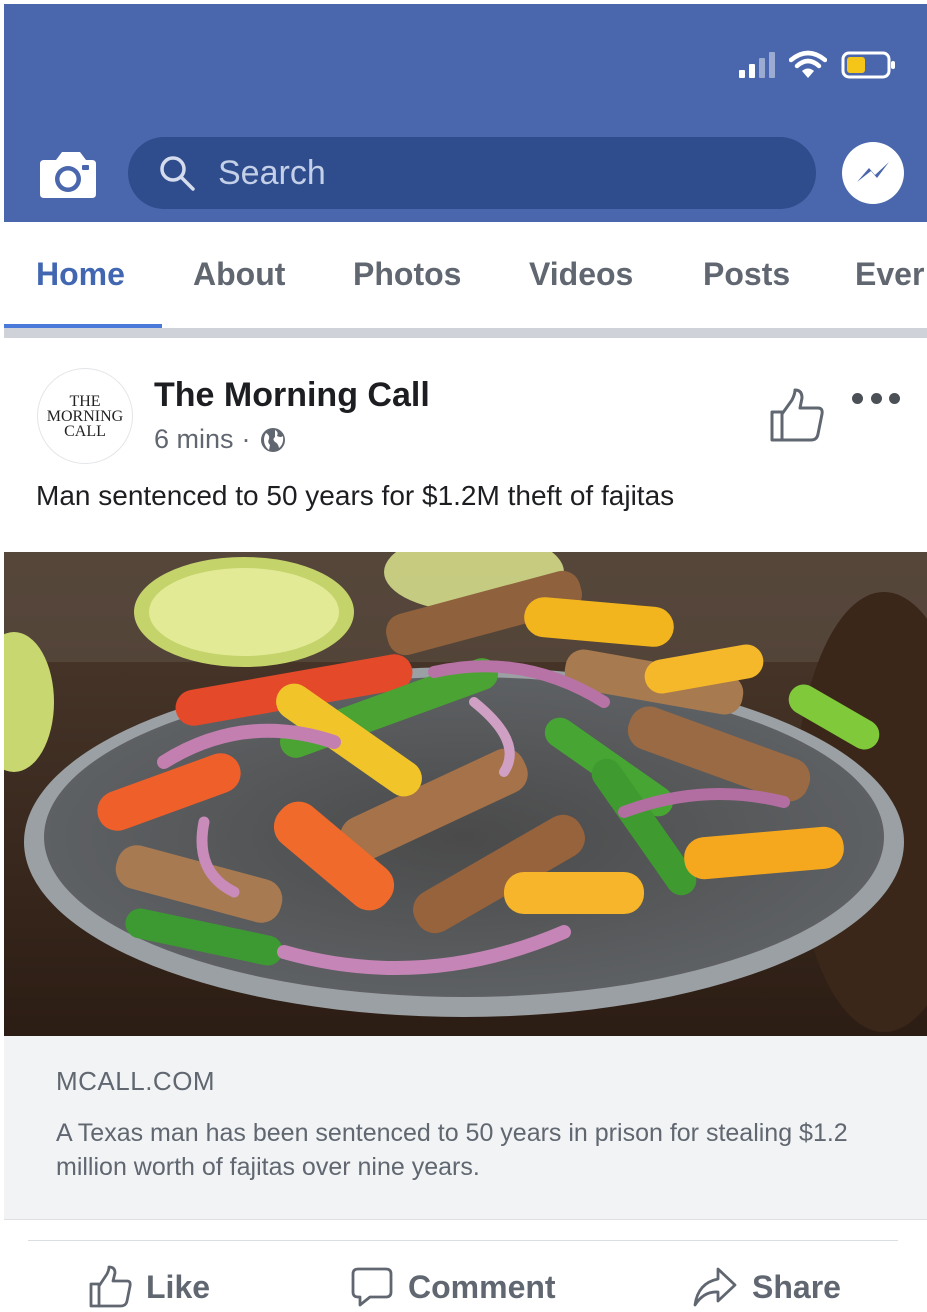 The width and height of the screenshot is (927, 1312). What do you see at coordinates (85, 431) in the screenshot?
I see `avatar-text-line: CALL` at bounding box center [85, 431].